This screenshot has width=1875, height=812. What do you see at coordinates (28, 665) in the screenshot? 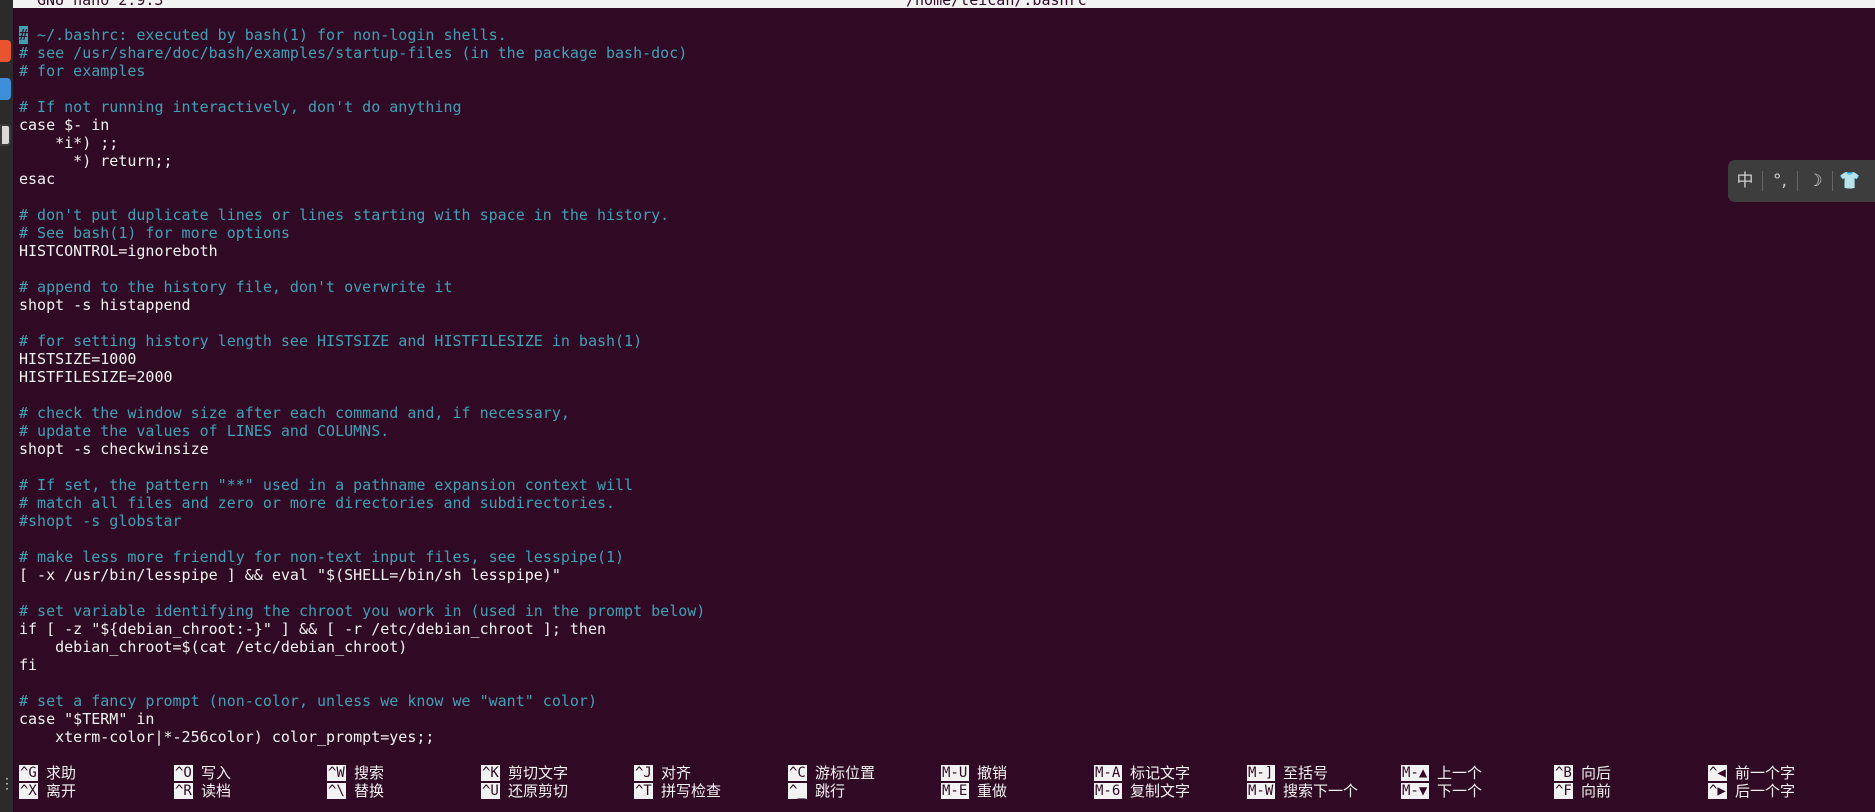
I see `editor-line: fi` at bounding box center [28, 665].